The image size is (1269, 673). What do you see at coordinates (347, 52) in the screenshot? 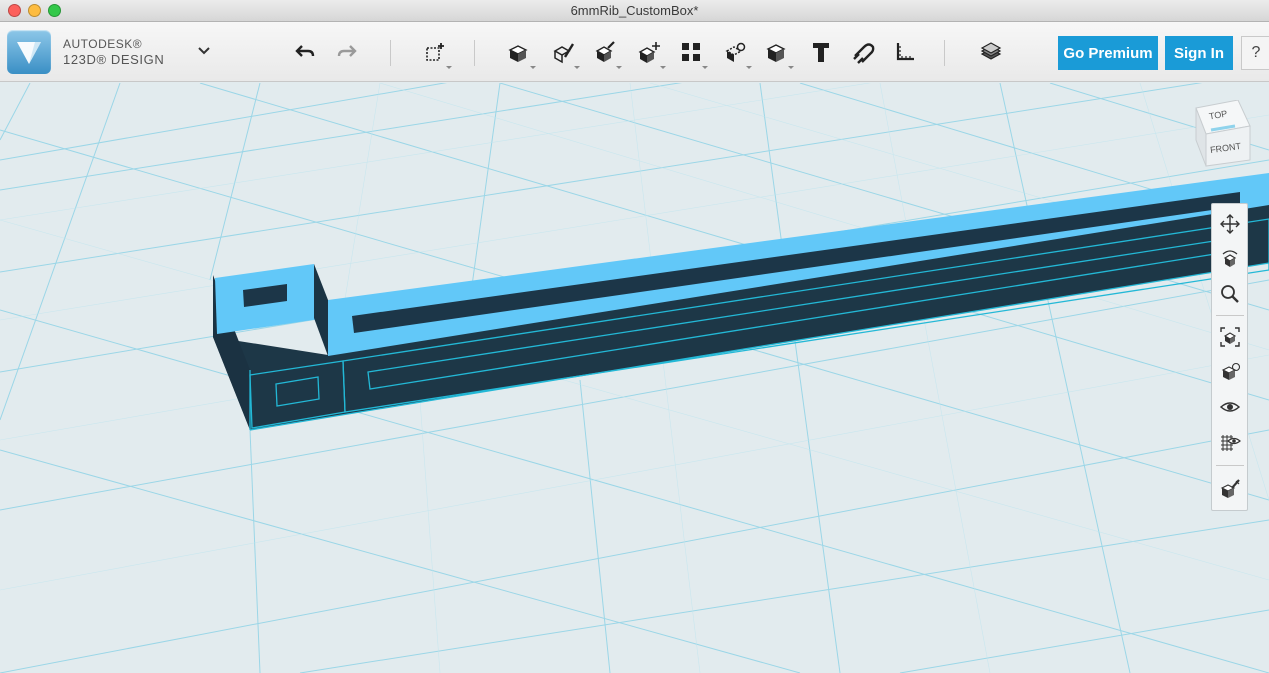
I see `redo-icon` at bounding box center [347, 52].